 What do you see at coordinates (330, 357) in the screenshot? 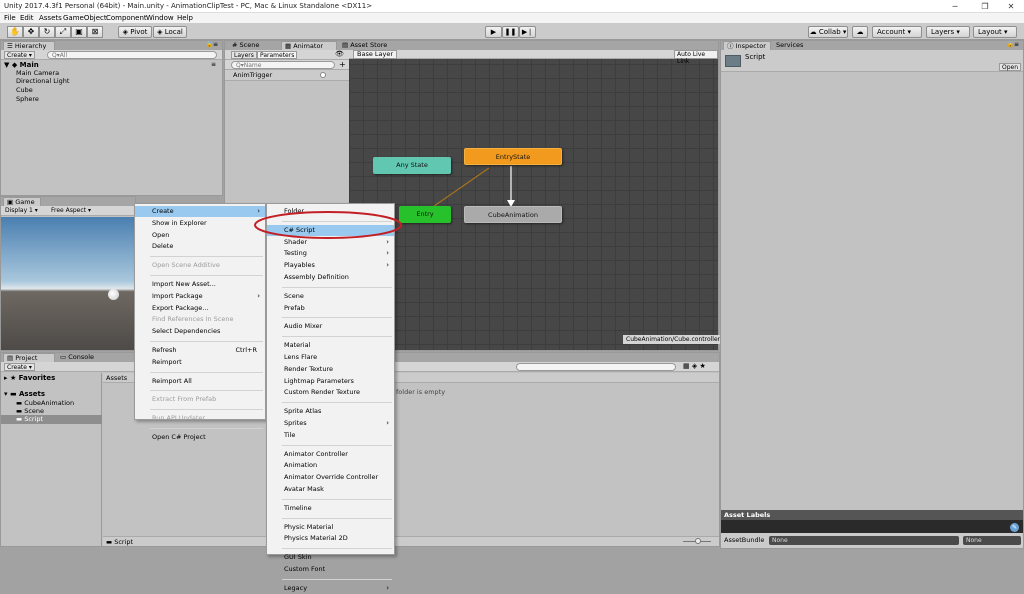
I see `menu-item-lens-flare: Lens Flare` at bounding box center [330, 357].